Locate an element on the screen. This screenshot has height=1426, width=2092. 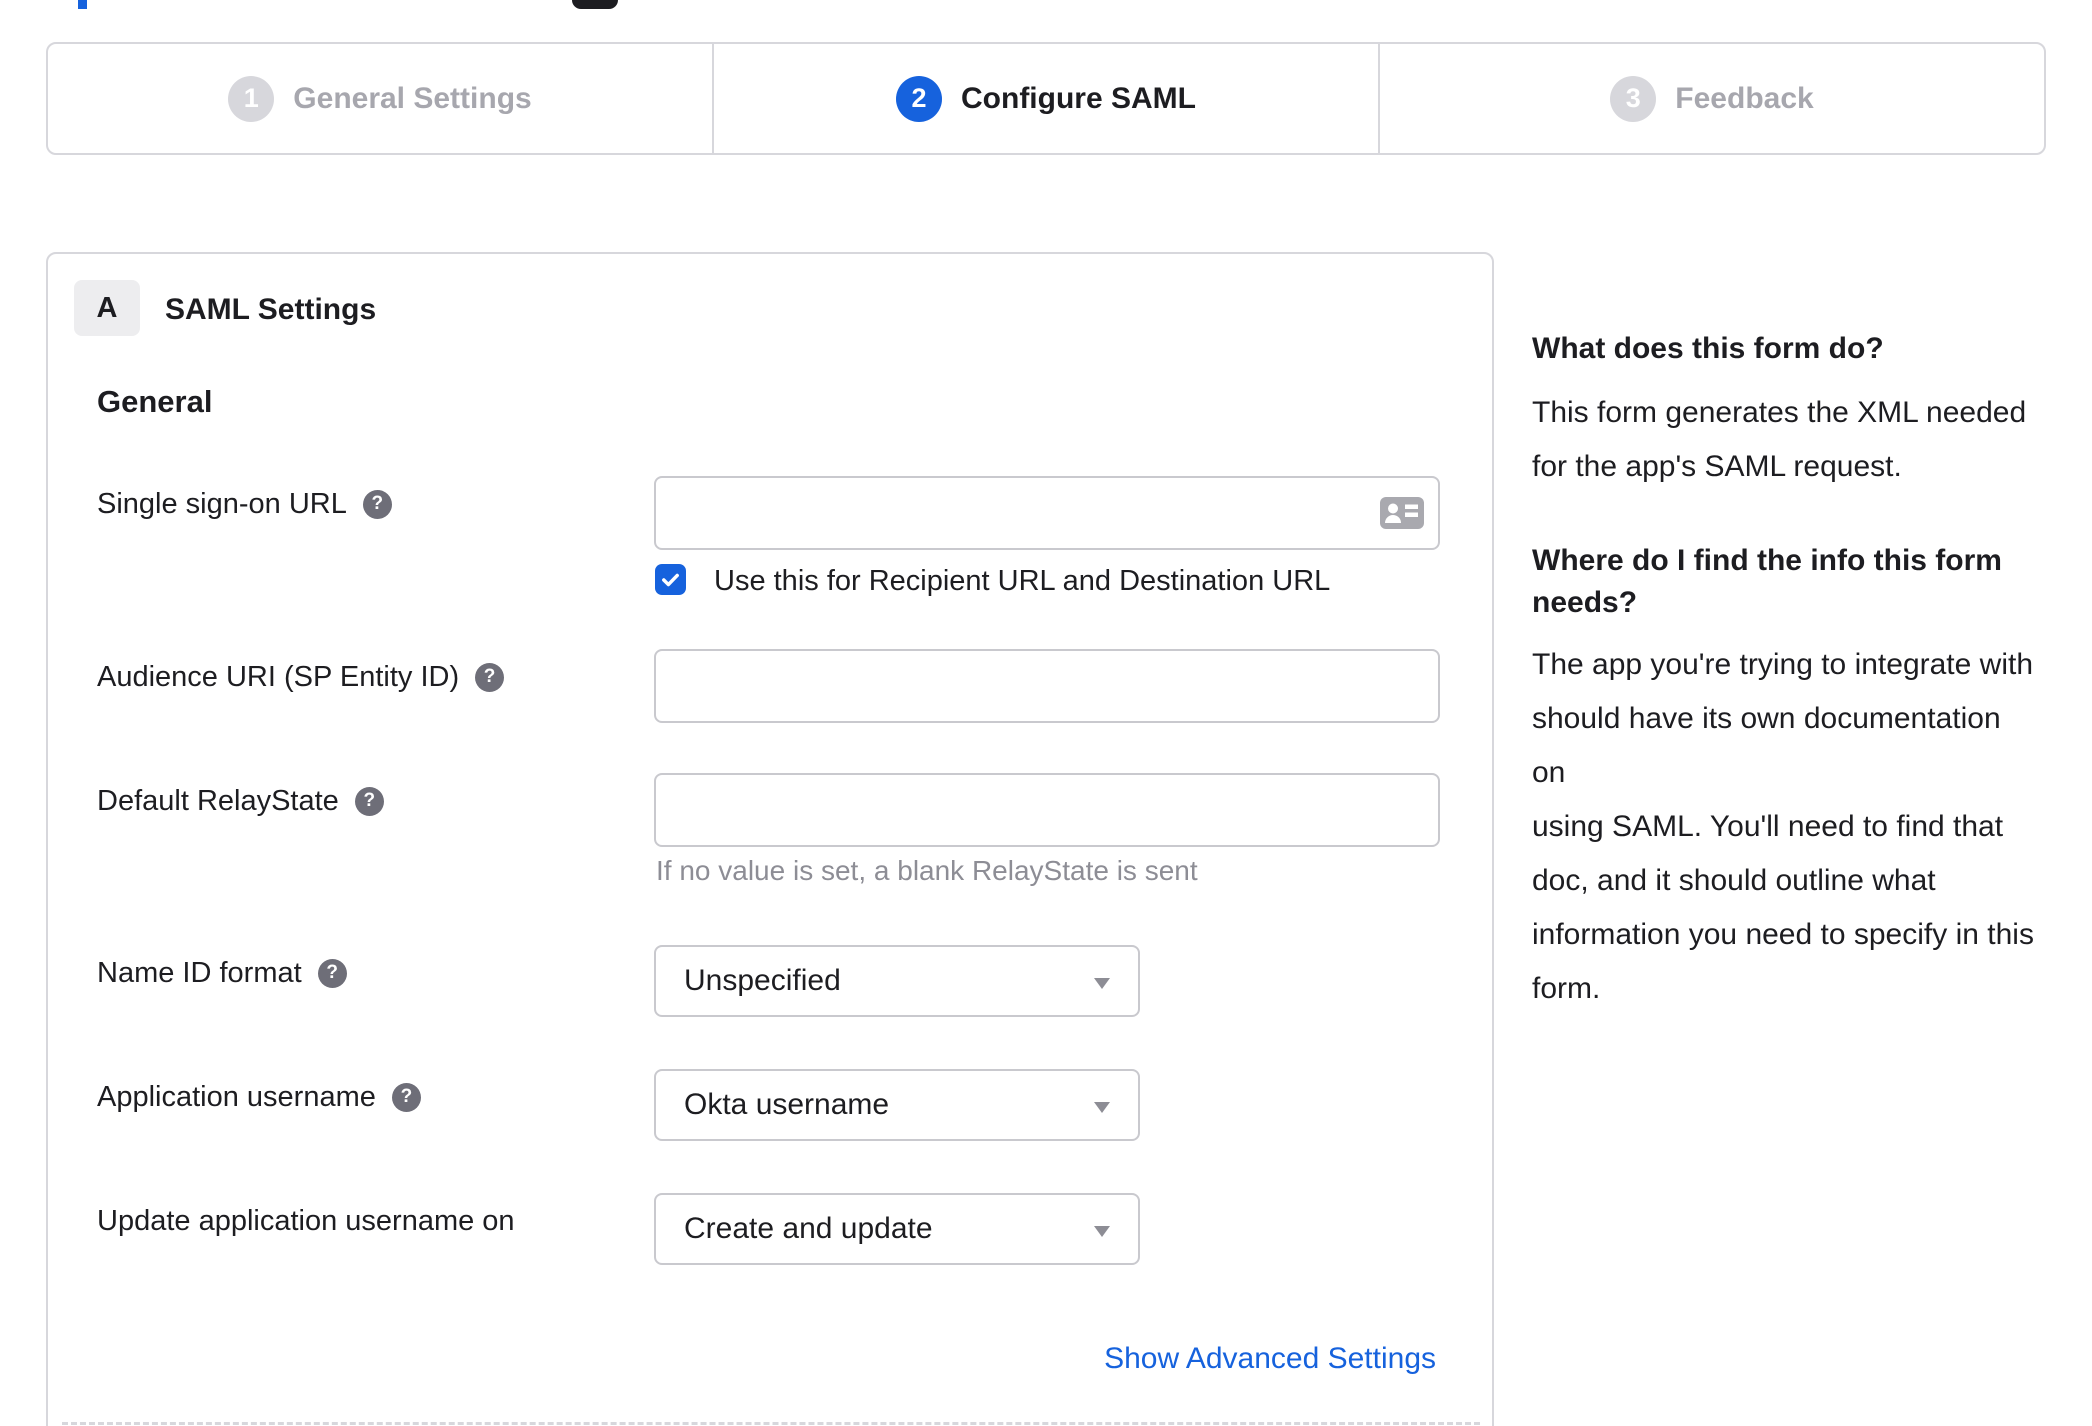
step-feedback: 3 Feedback is located at coordinates (1711, 98).